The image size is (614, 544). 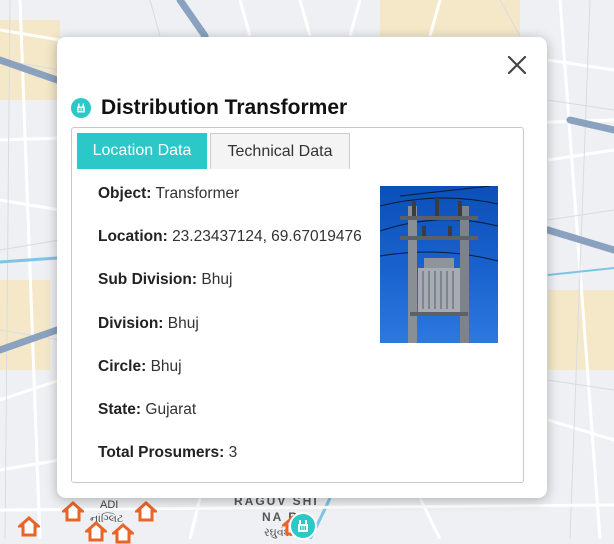 I want to click on popup-header: Distribution Transformer, so click(x=209, y=108).